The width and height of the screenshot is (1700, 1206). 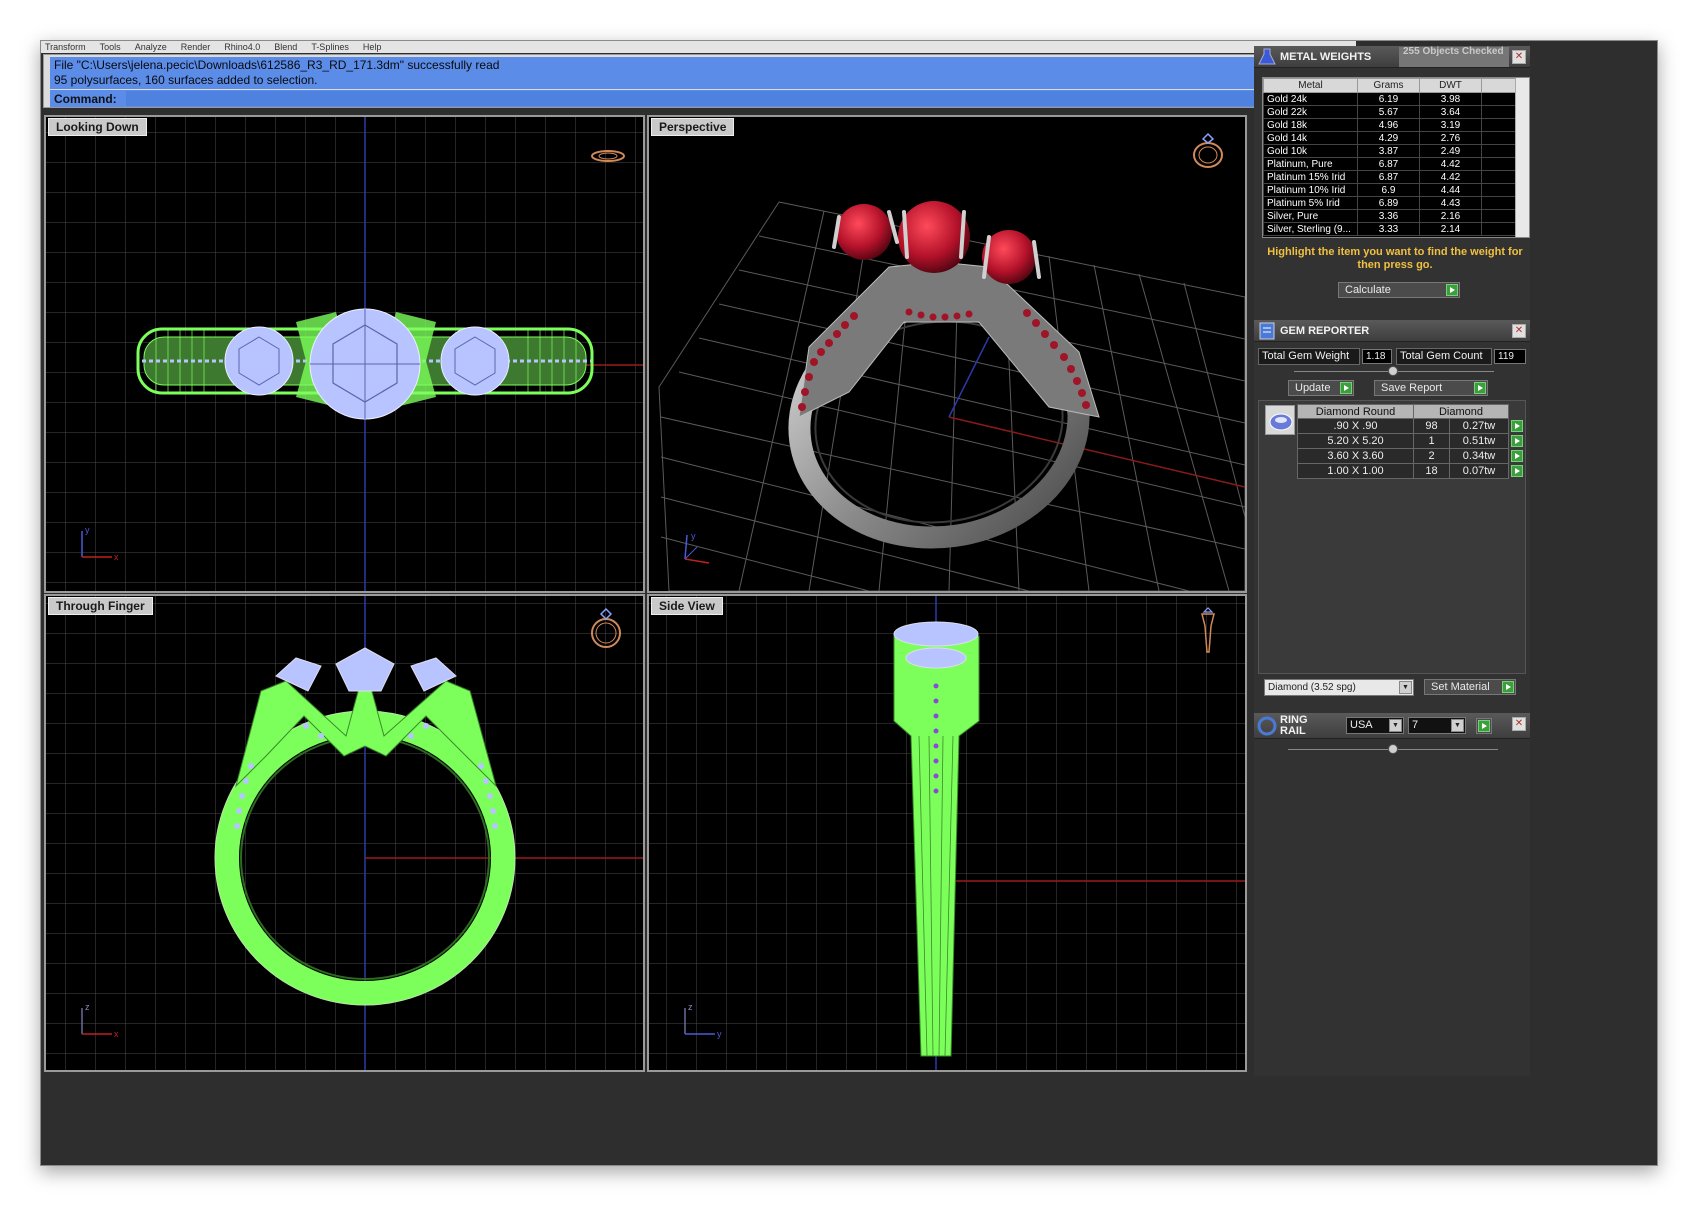 I want to click on report-icon, so click(x=1267, y=330).